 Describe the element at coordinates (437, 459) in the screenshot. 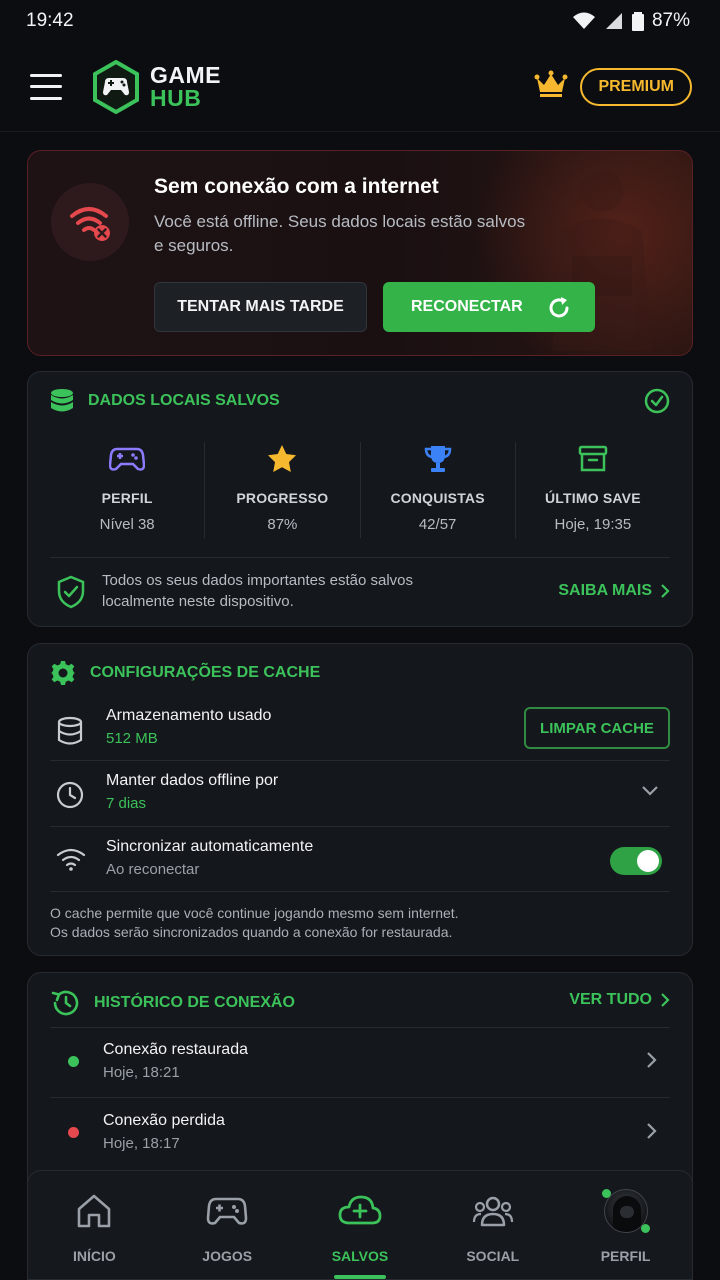

I see `trophy-icon` at that location.